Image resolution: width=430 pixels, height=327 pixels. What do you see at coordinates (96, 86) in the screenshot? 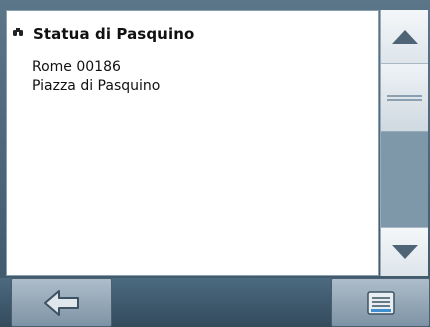
I see `poi-address-street: Piazza di Pasquino` at bounding box center [96, 86].